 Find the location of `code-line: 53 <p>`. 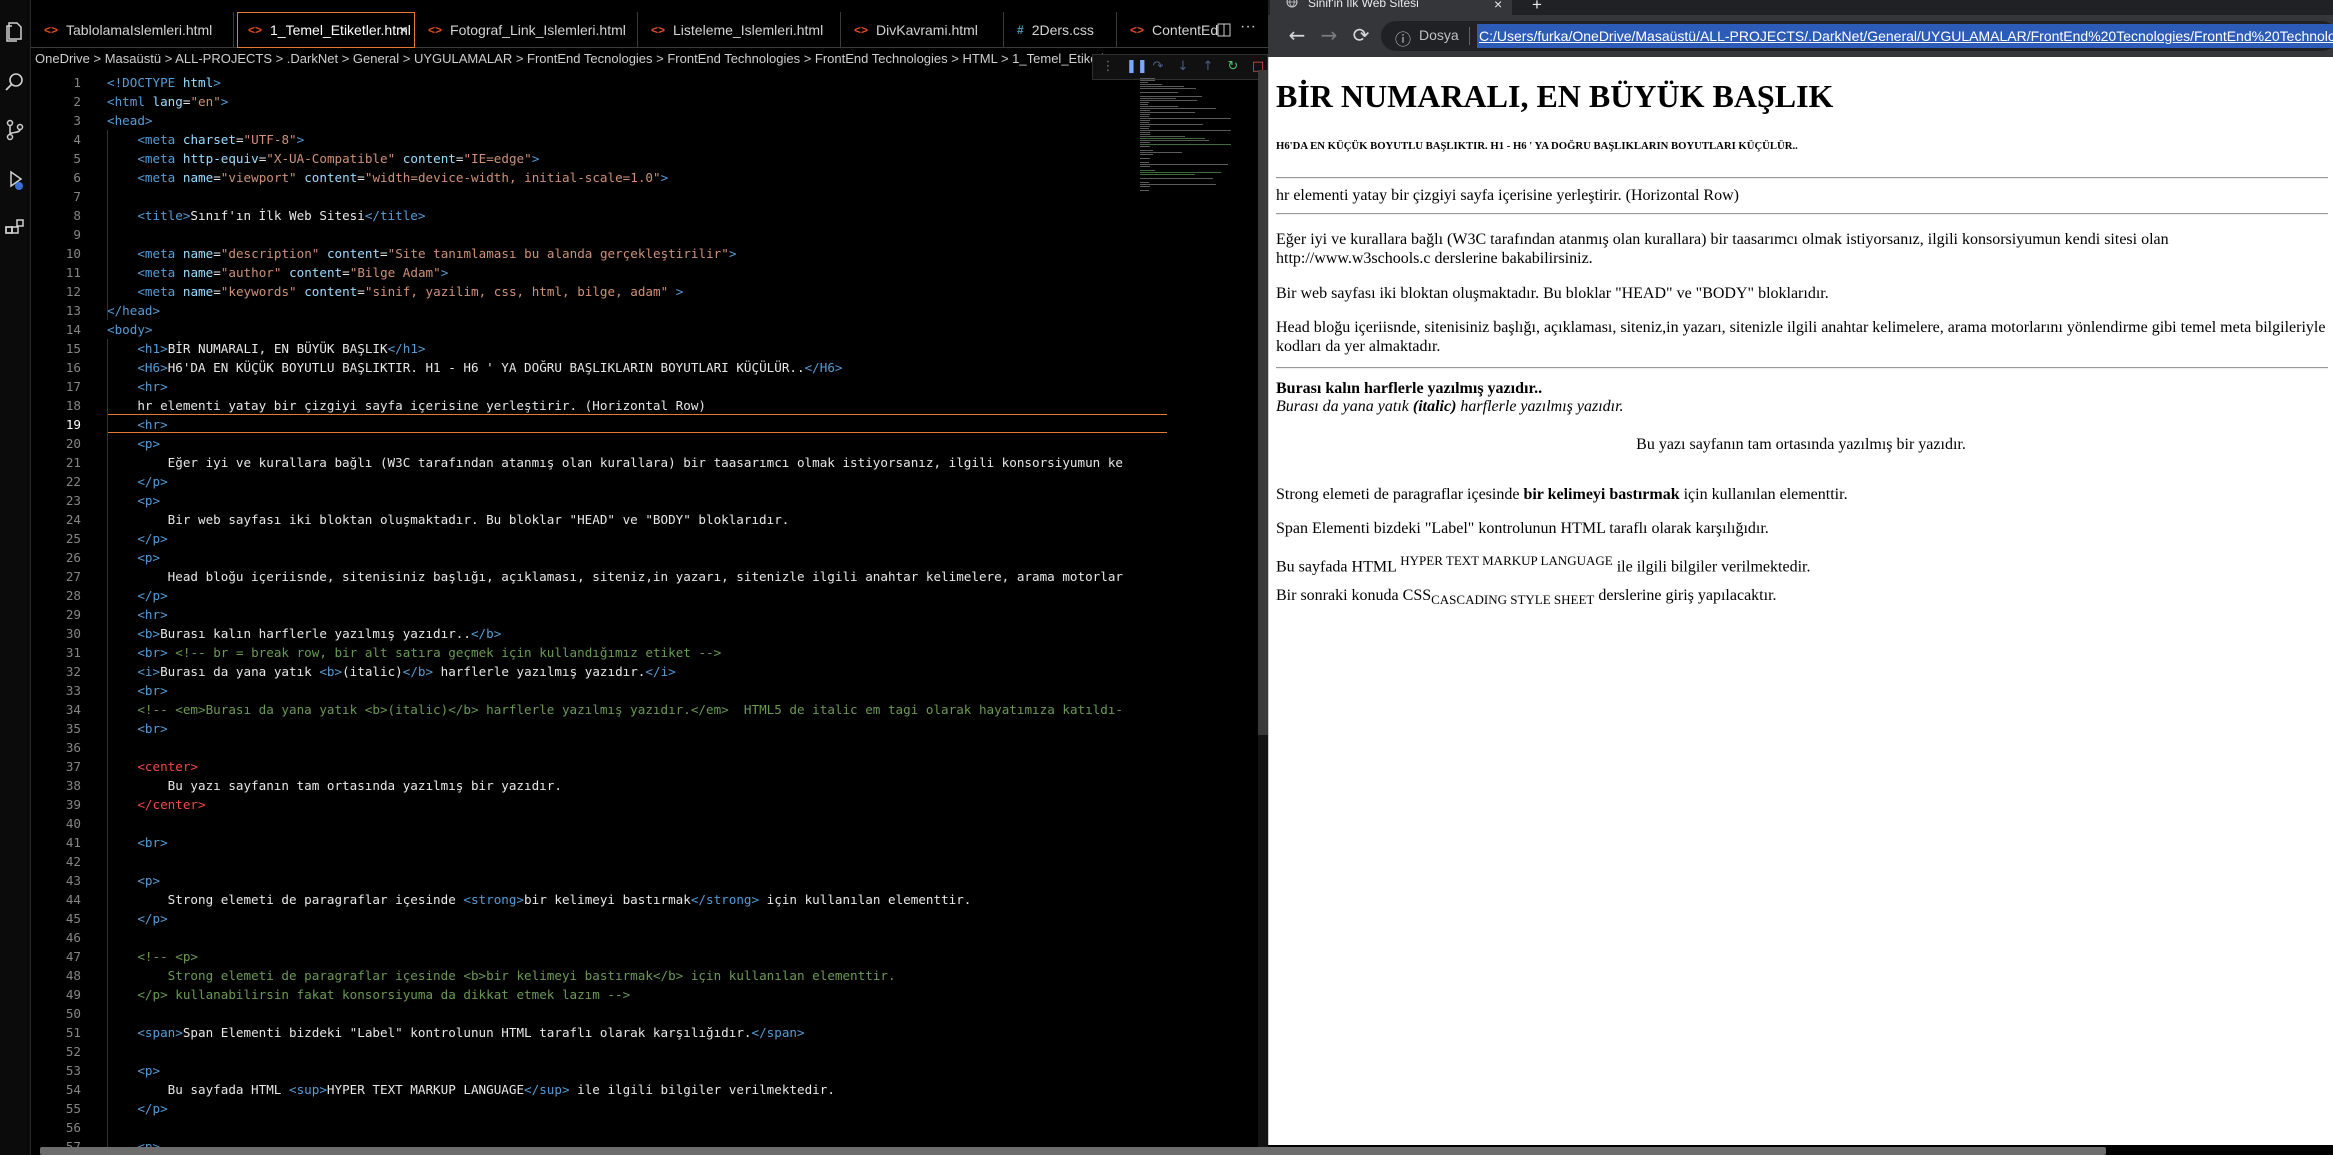

code-line: 53 <p> is located at coordinates (583, 1070).